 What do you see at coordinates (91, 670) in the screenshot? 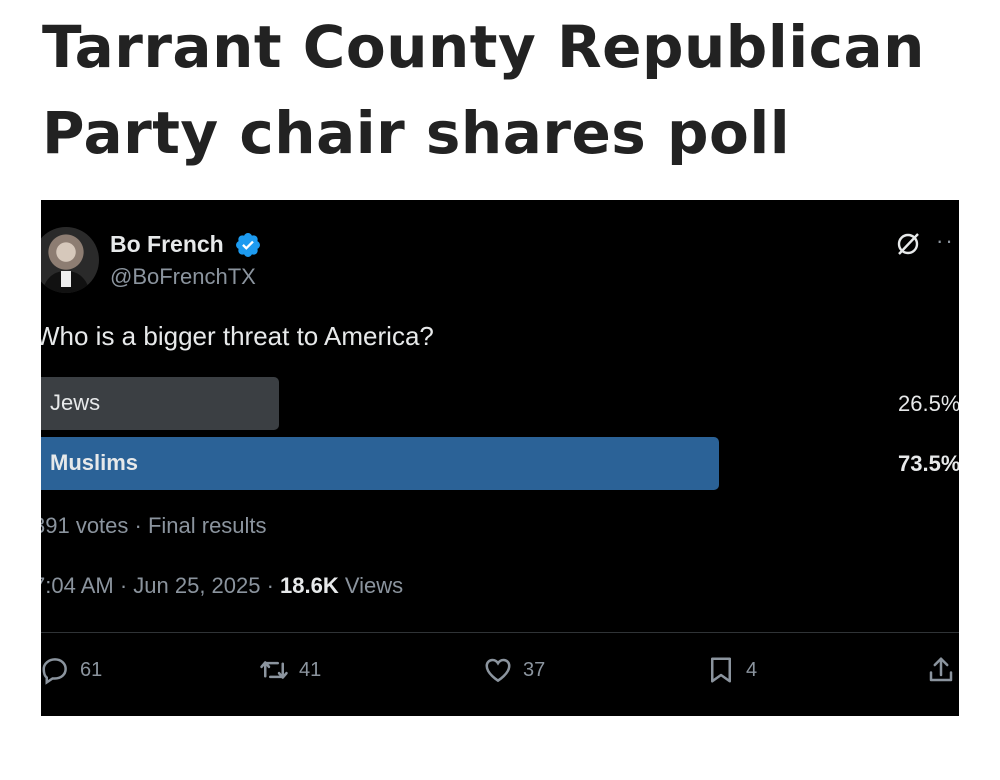
I see `reply-count: 61` at bounding box center [91, 670].